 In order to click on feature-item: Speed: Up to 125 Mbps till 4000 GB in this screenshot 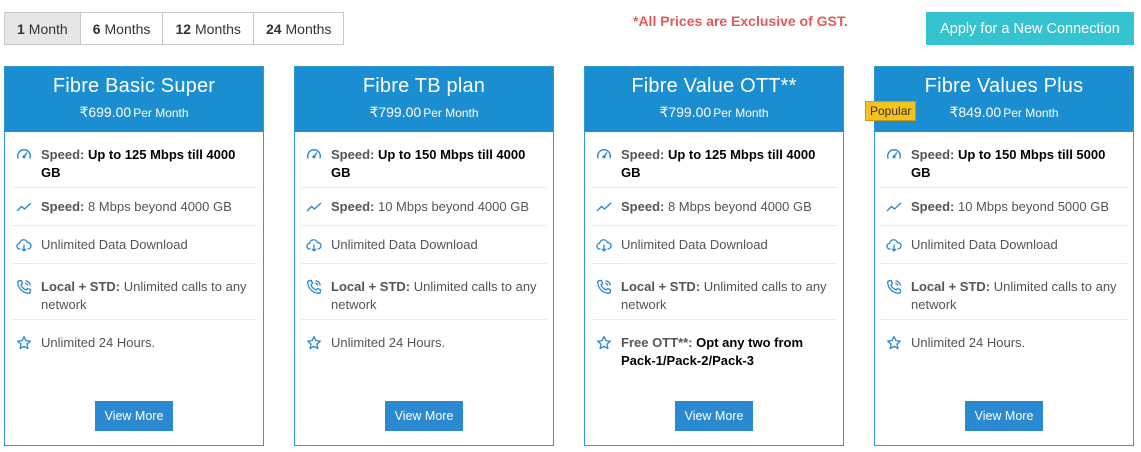, I will do `click(714, 160)`.